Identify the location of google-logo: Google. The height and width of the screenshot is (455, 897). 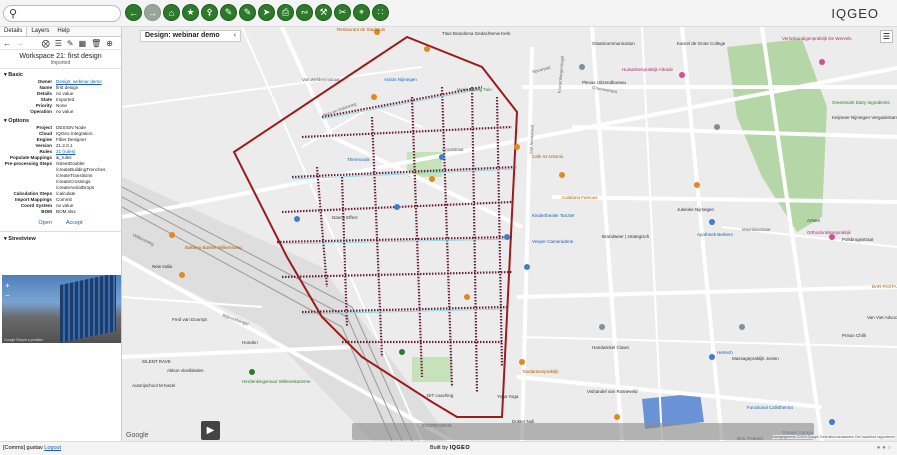
(137, 435).